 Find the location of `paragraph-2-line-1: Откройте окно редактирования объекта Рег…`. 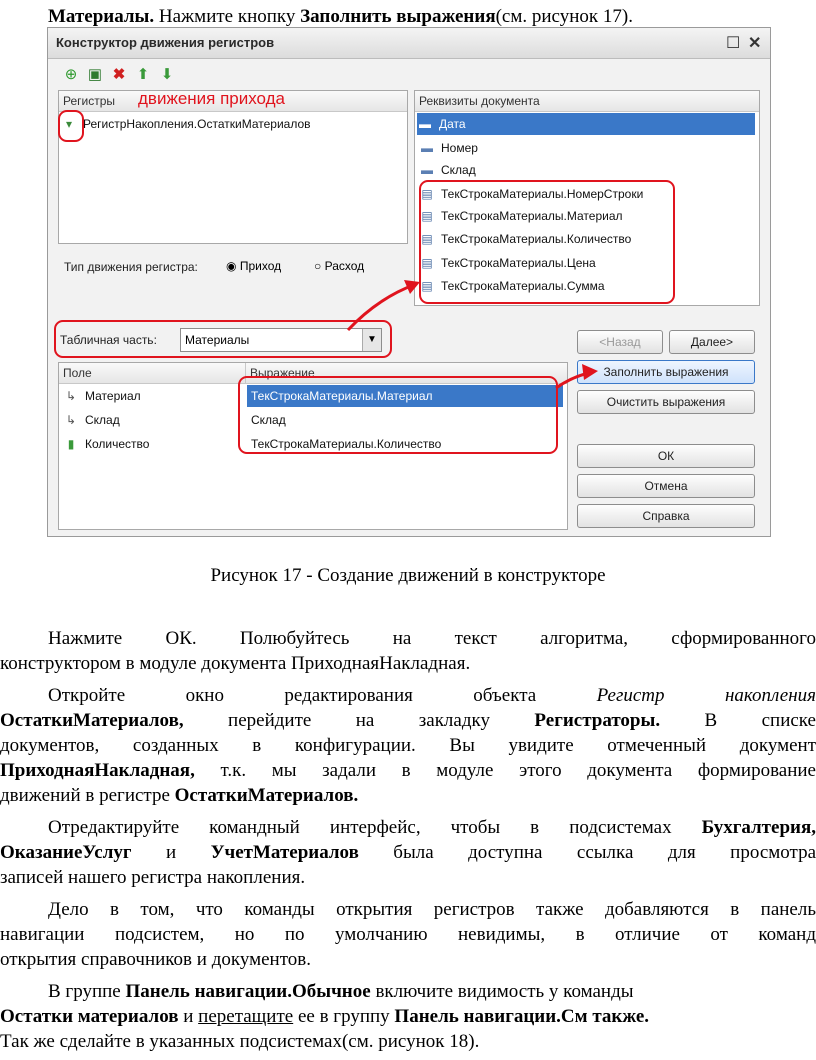

paragraph-2-line-1: Откройте окно редактирования объекта Рег… is located at coordinates (432, 695).